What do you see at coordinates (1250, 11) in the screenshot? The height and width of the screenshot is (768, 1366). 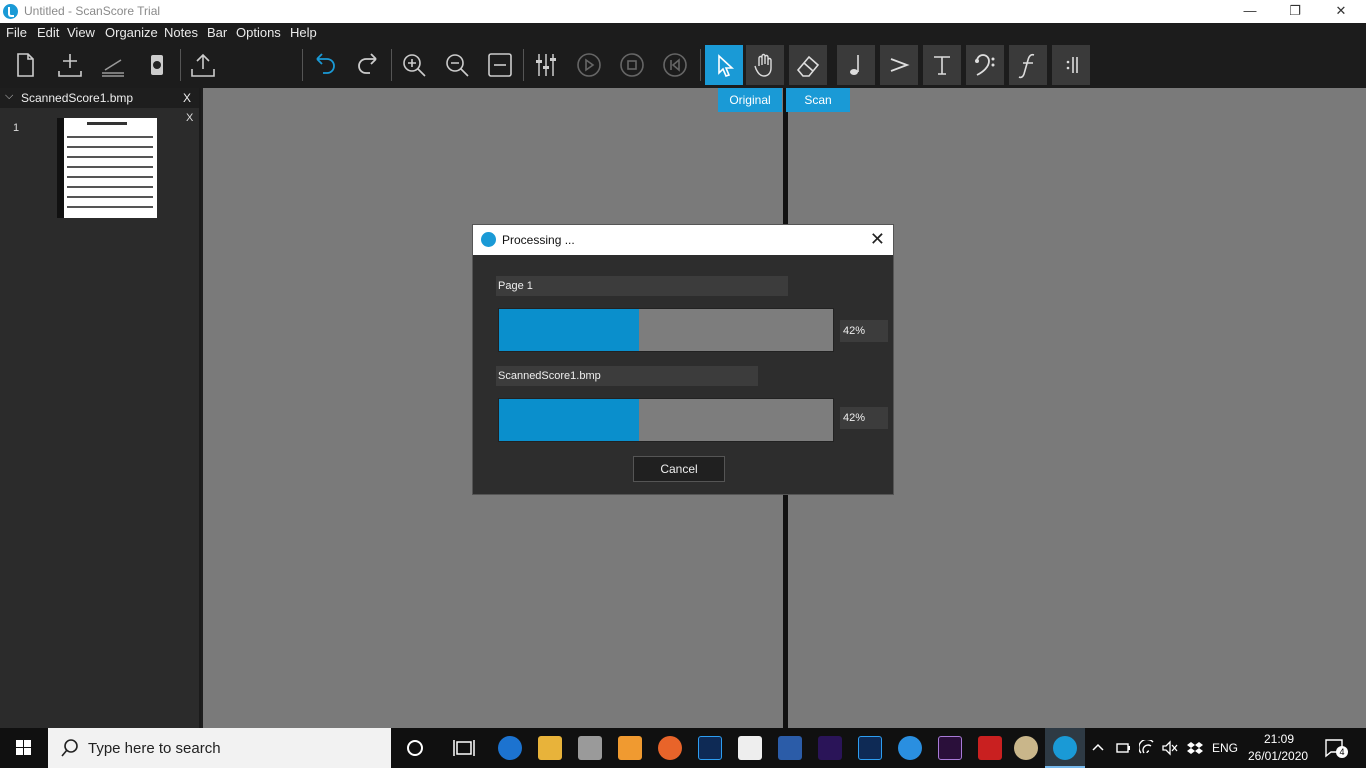 I see `minimize-button: —` at bounding box center [1250, 11].